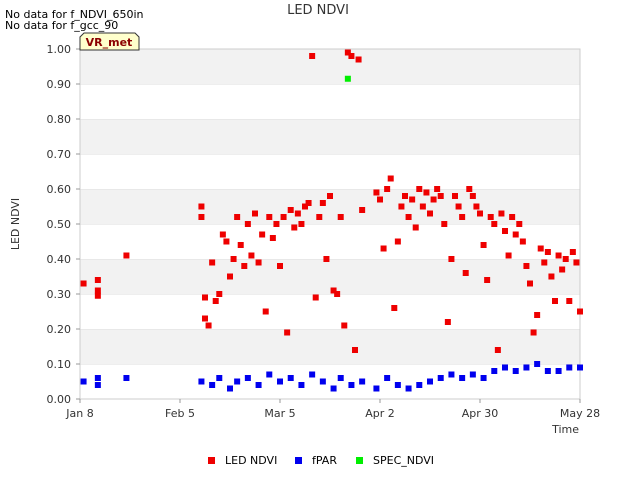 This screenshot has height=480, width=640. What do you see at coordinates (242, 460) in the screenshot?
I see `legend-item-led-ndvi: LED NDVI` at bounding box center [242, 460].